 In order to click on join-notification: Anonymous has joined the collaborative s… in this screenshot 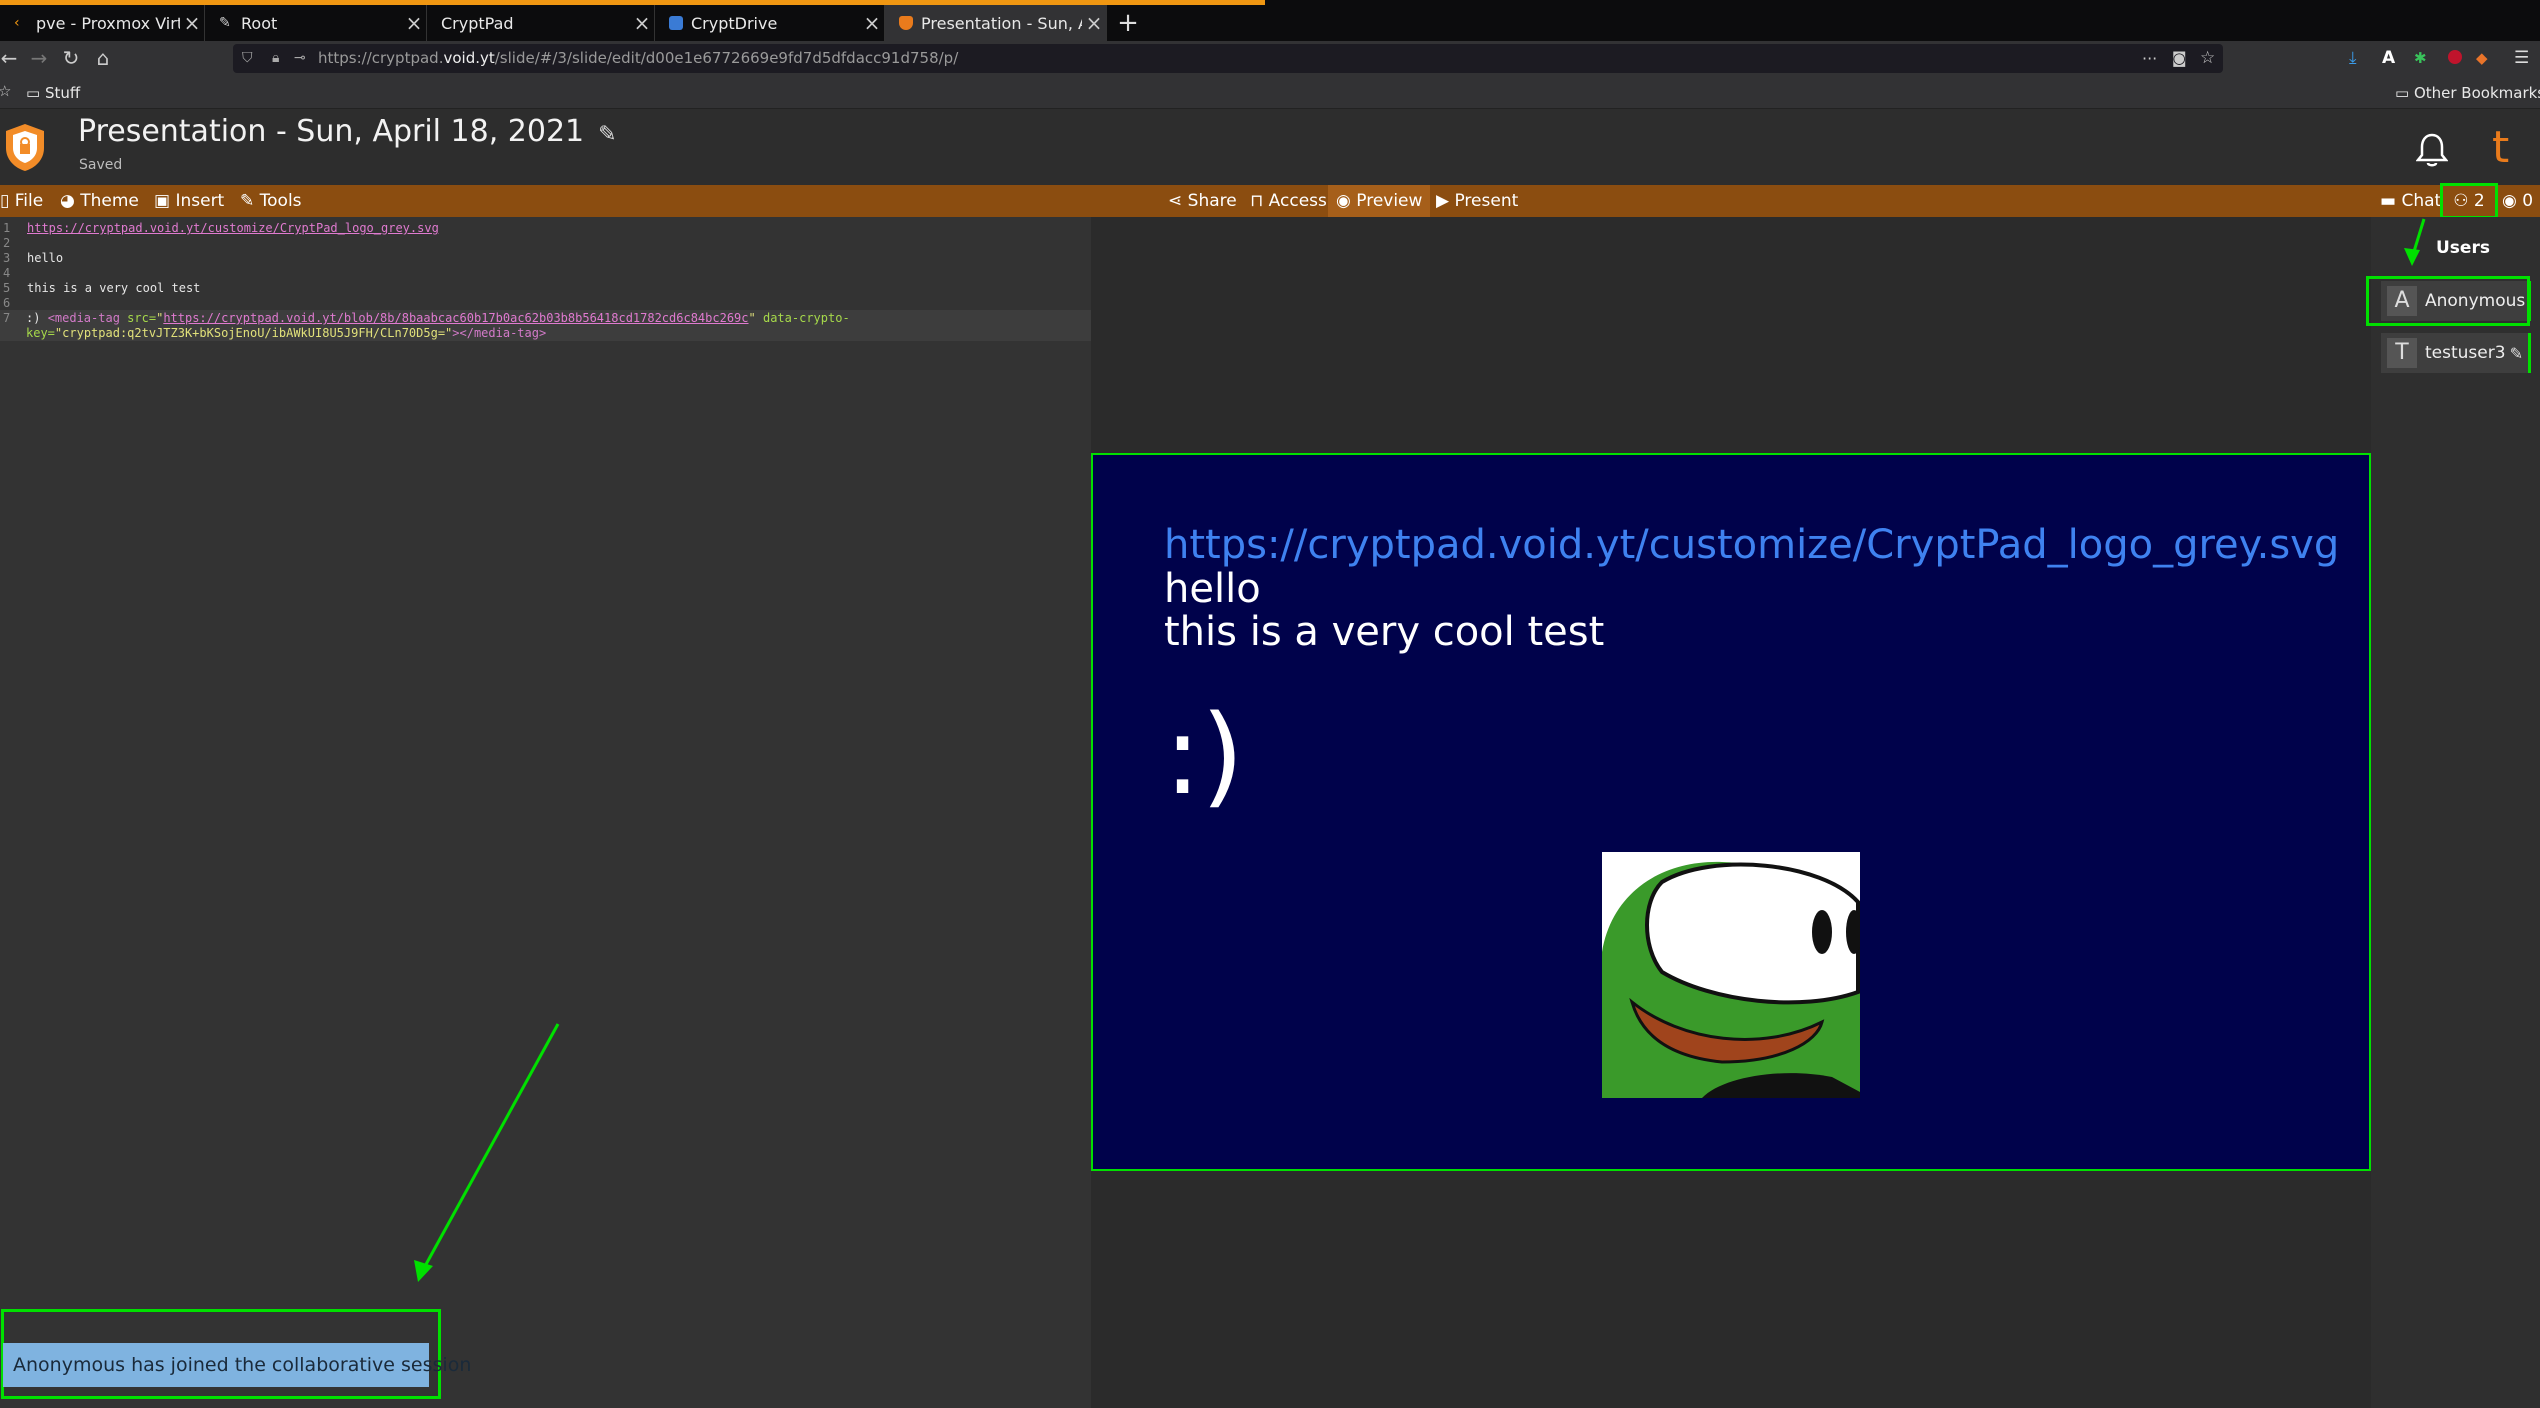, I will do `click(237, 1365)`.